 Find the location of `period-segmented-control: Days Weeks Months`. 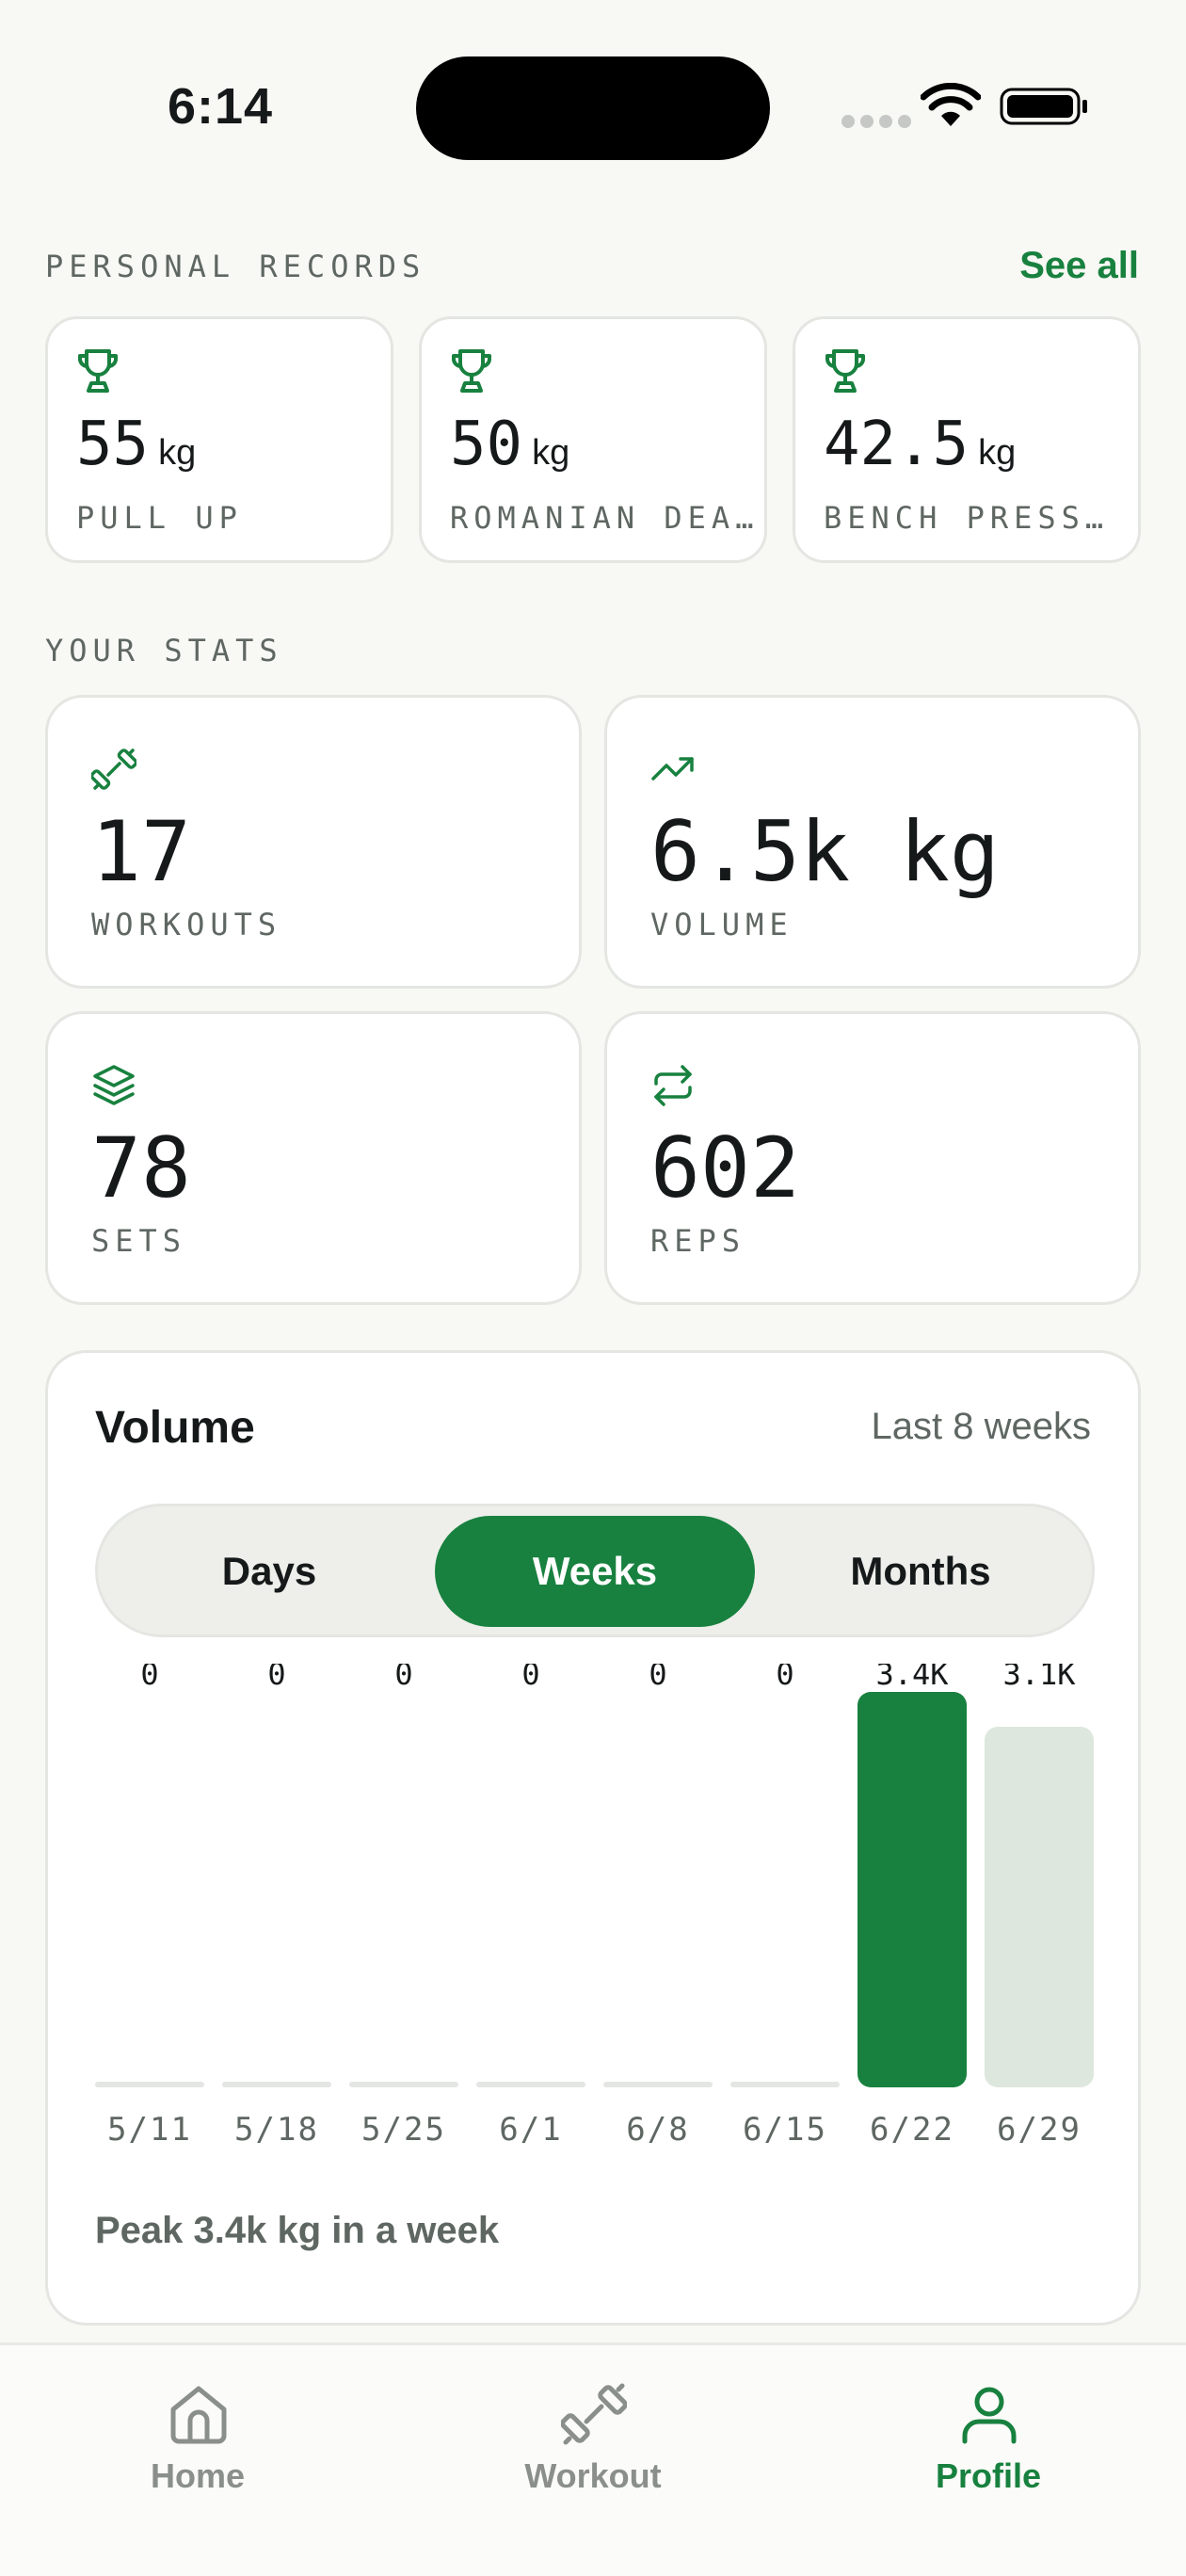

period-segmented-control: Days Weeks Months is located at coordinates (595, 1570).